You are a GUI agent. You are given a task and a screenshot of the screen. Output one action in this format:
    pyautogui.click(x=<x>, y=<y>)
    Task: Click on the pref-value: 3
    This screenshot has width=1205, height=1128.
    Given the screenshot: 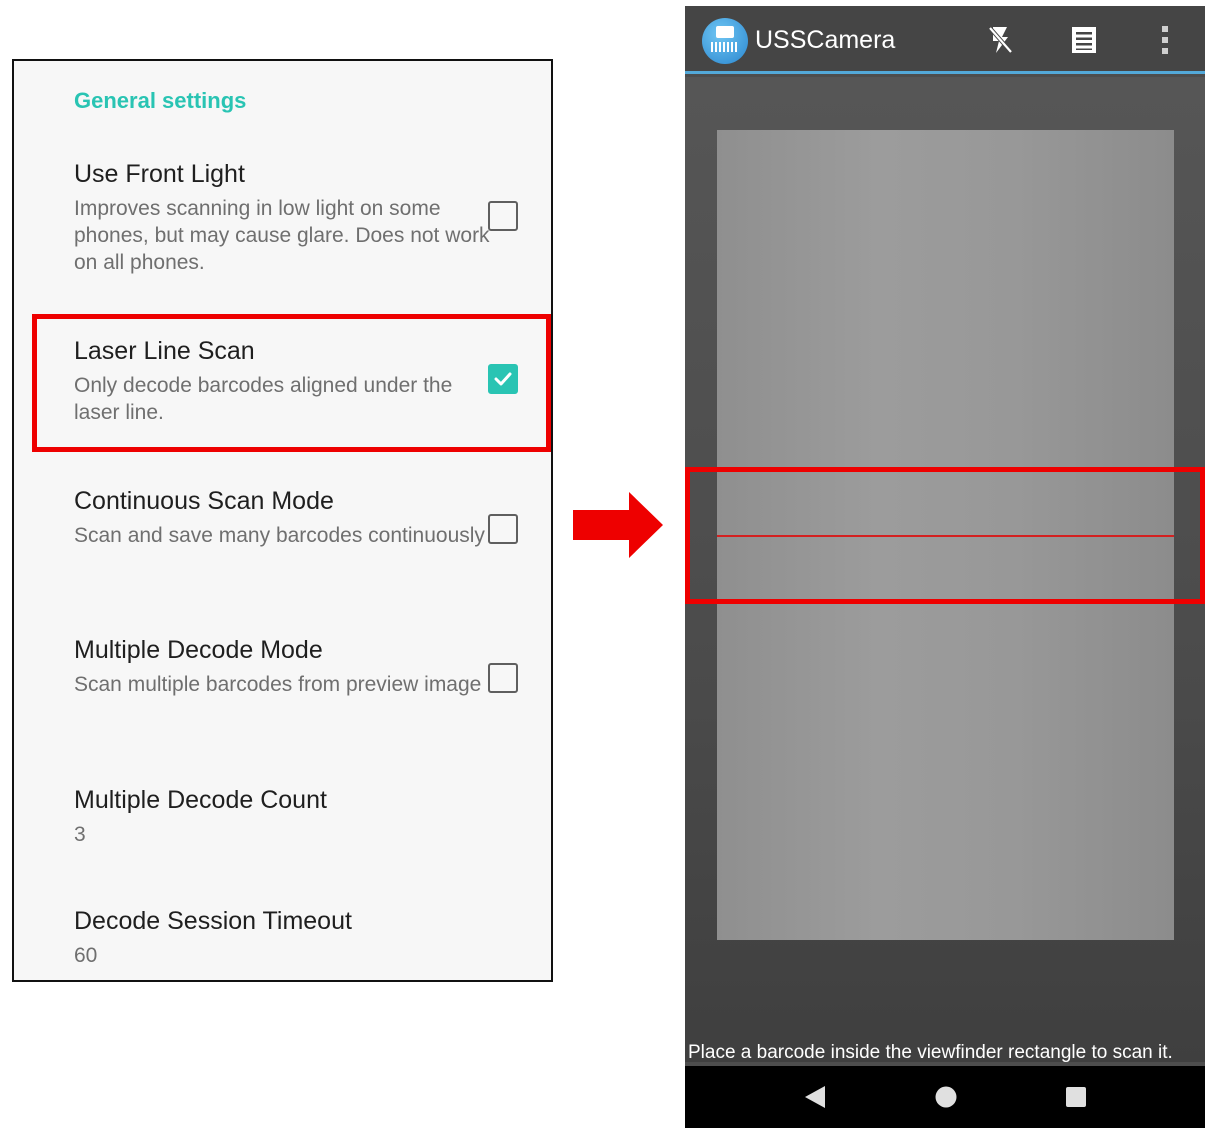 What is the action you would take?
    pyautogui.click(x=80, y=834)
    